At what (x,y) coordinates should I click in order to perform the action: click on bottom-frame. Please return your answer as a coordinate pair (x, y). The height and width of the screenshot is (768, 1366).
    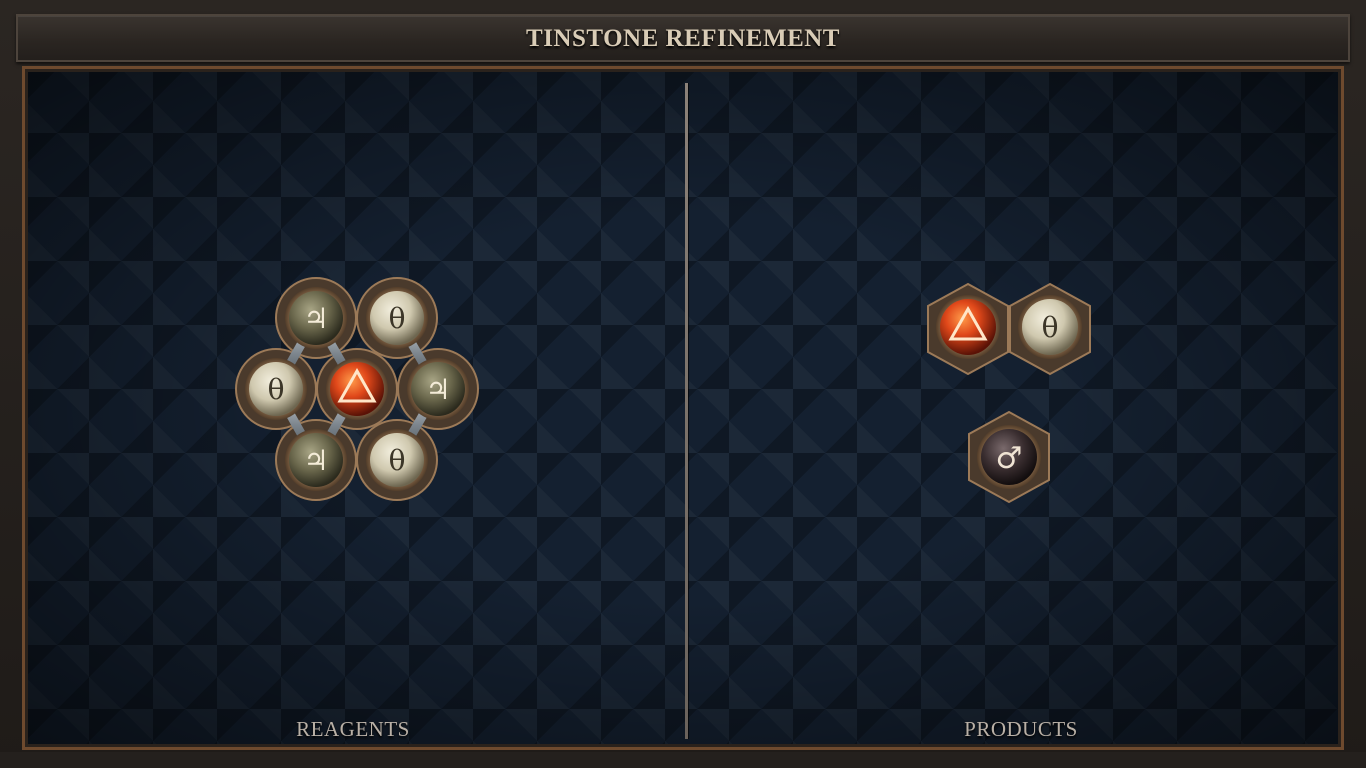
    Looking at the image, I should click on (683, 760).